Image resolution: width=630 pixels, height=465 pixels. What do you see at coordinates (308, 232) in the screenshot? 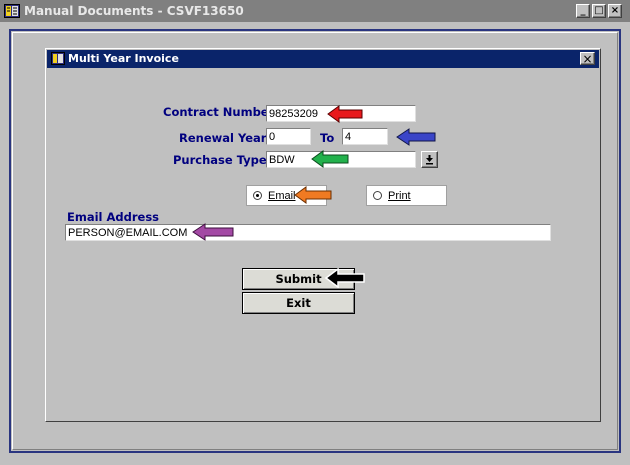
I see `email-address-input: PERSON@EMAIL.COM` at bounding box center [308, 232].